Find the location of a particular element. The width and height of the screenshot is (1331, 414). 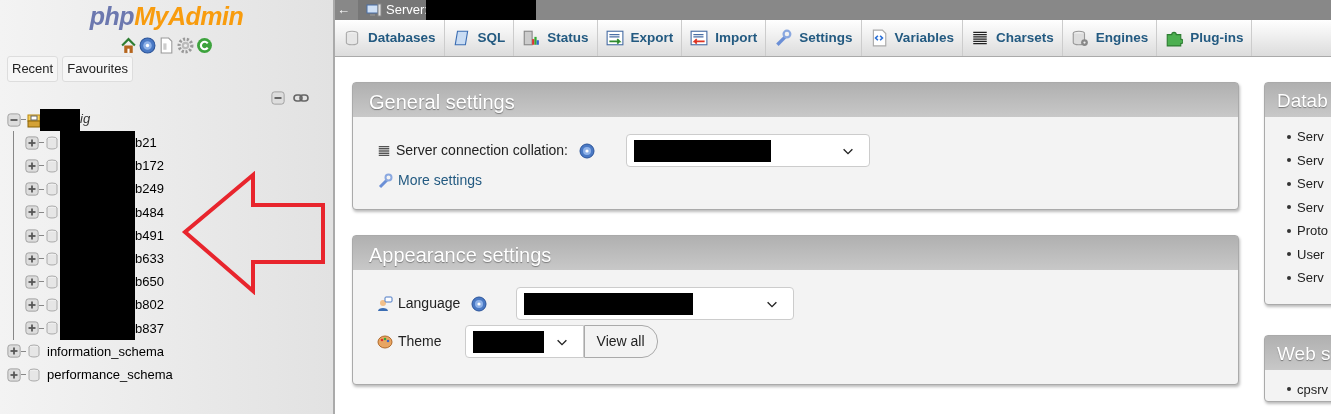

panel-header: Appearance settings is located at coordinates (795, 253).